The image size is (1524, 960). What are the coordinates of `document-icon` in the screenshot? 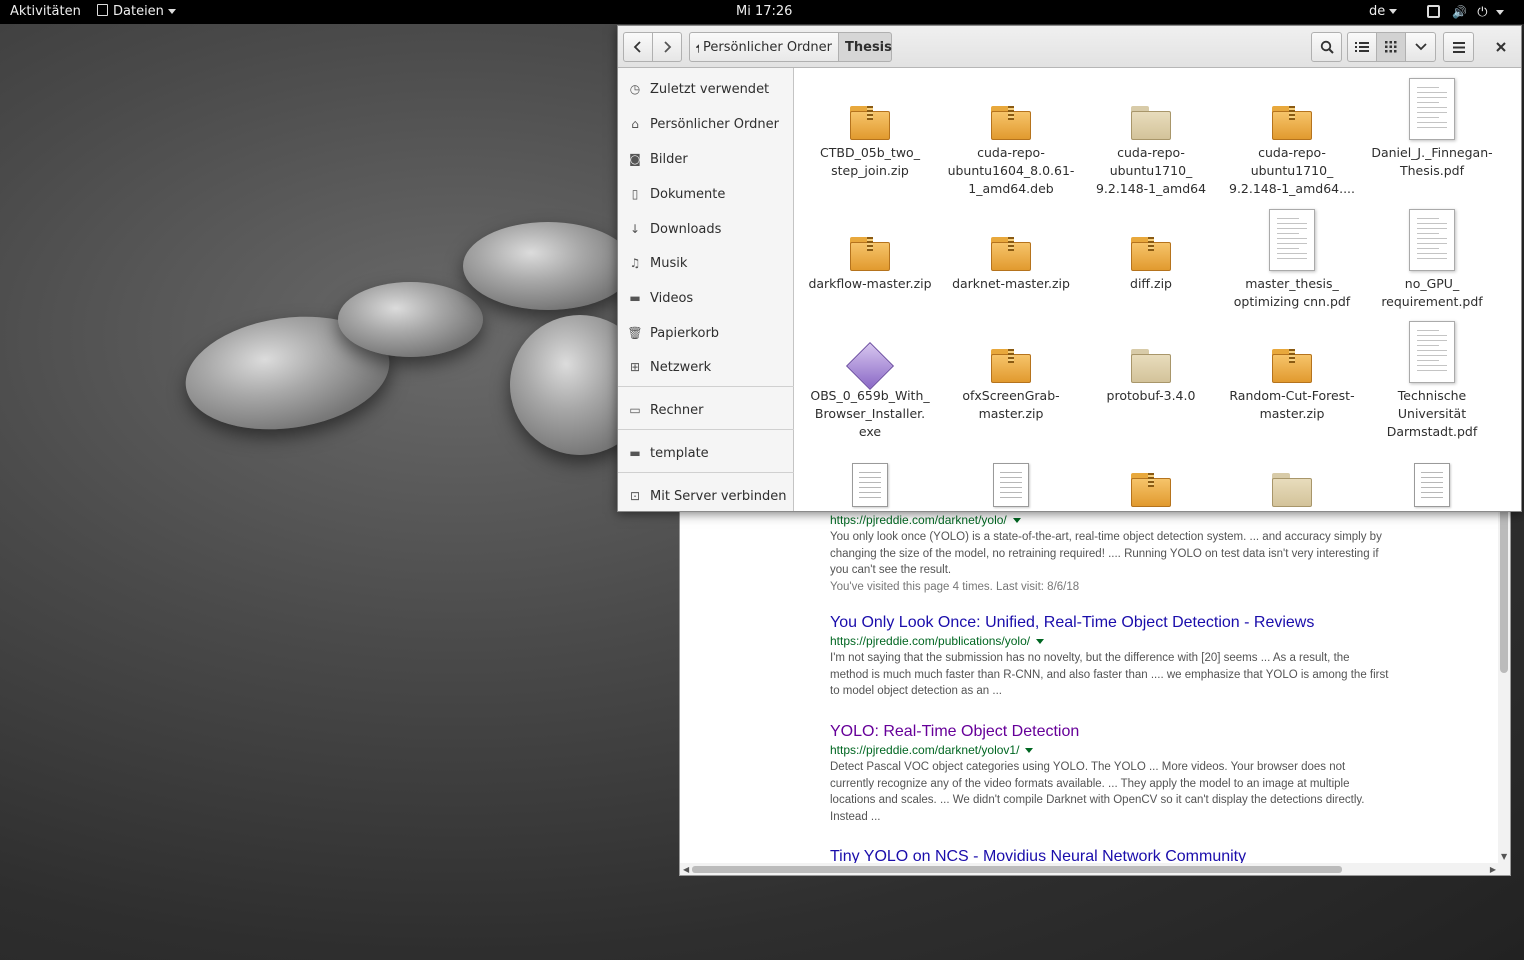 It's located at (870, 485).